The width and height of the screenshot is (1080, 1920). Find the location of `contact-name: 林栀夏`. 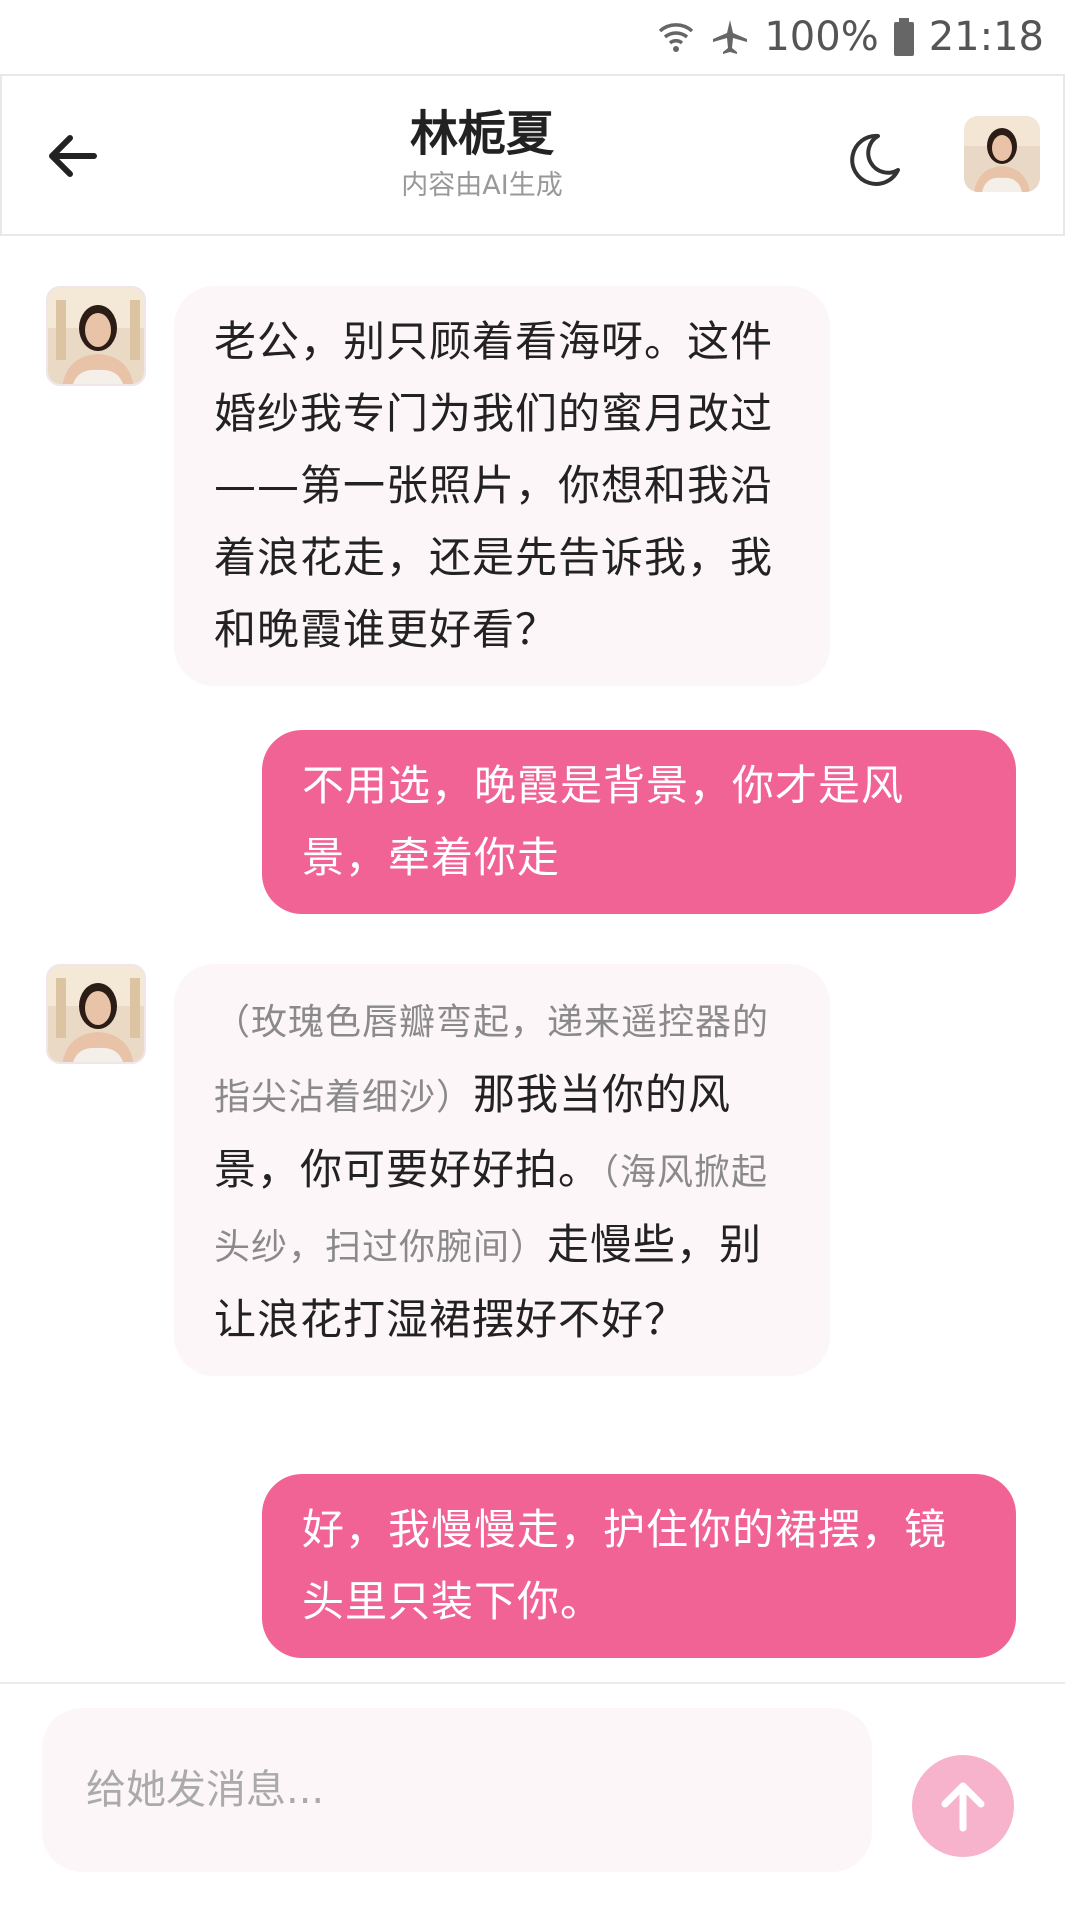

contact-name: 林栀夏 is located at coordinates (481, 134).